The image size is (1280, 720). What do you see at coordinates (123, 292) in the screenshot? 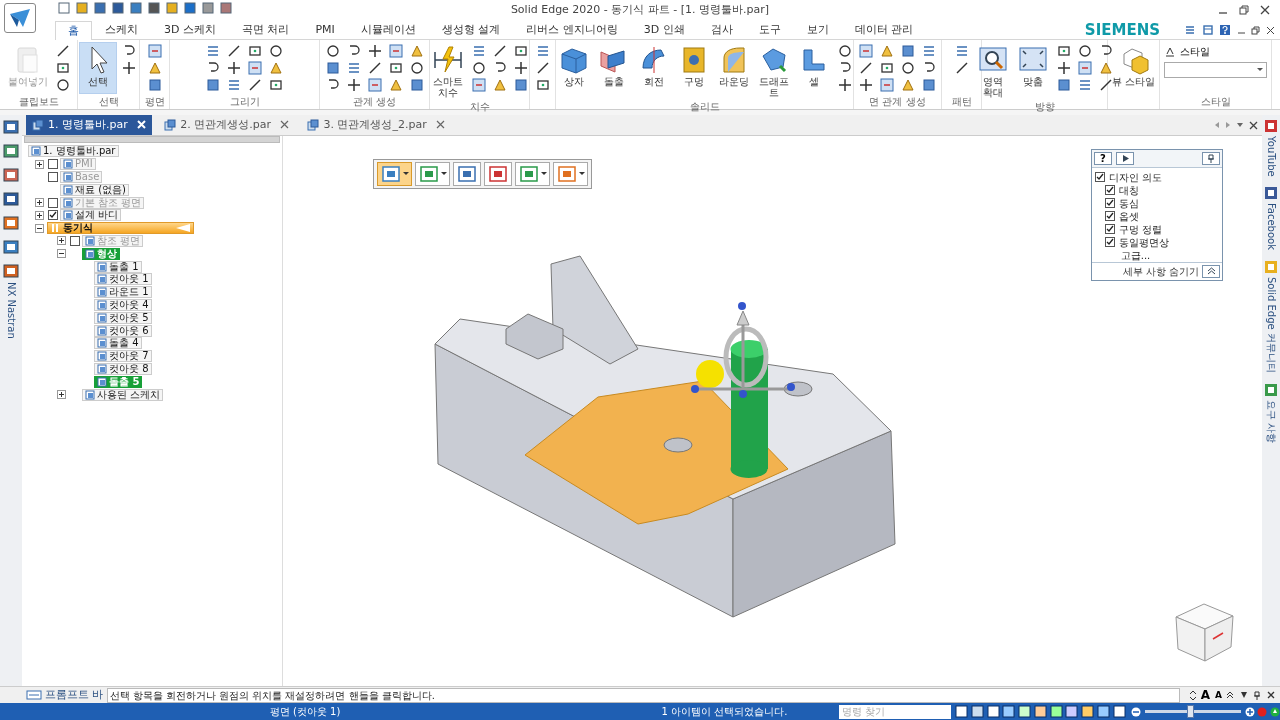
I see `tree-item: 라운드 1` at bounding box center [123, 292].